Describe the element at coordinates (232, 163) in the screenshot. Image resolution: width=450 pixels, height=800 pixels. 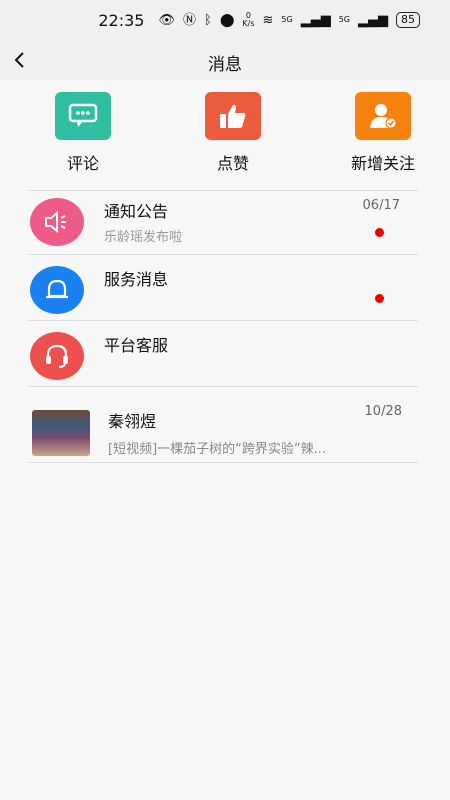
I see `quick-action-label: 点赞` at that location.